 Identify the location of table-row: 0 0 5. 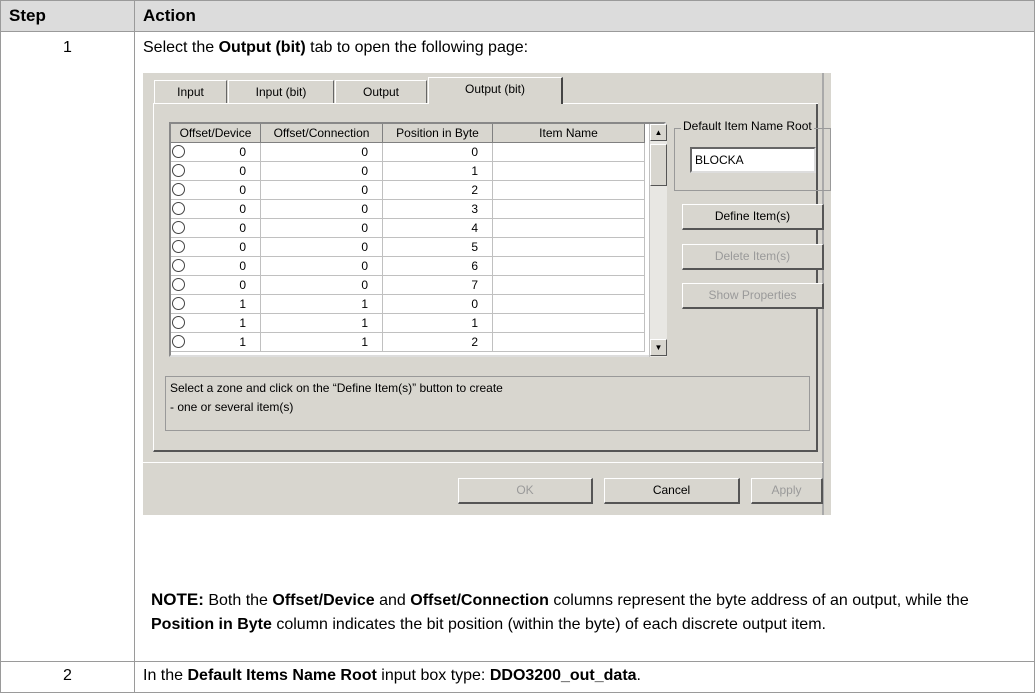
(408, 247).